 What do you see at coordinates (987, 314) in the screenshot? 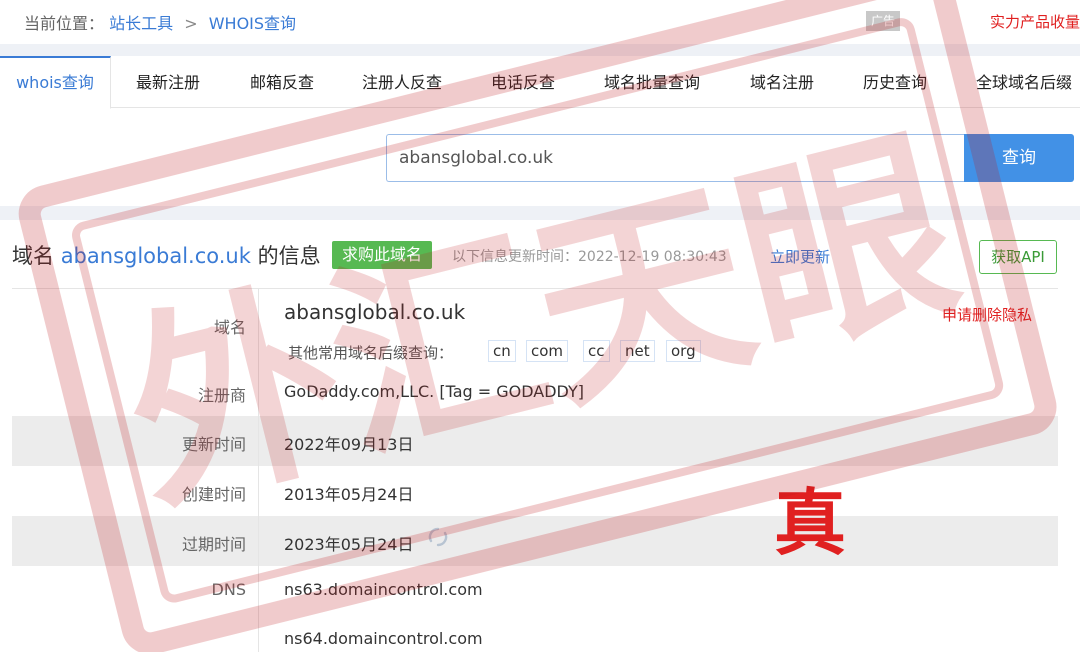
I see `remove-privacy-link: 申请删除隐私` at bounding box center [987, 314].